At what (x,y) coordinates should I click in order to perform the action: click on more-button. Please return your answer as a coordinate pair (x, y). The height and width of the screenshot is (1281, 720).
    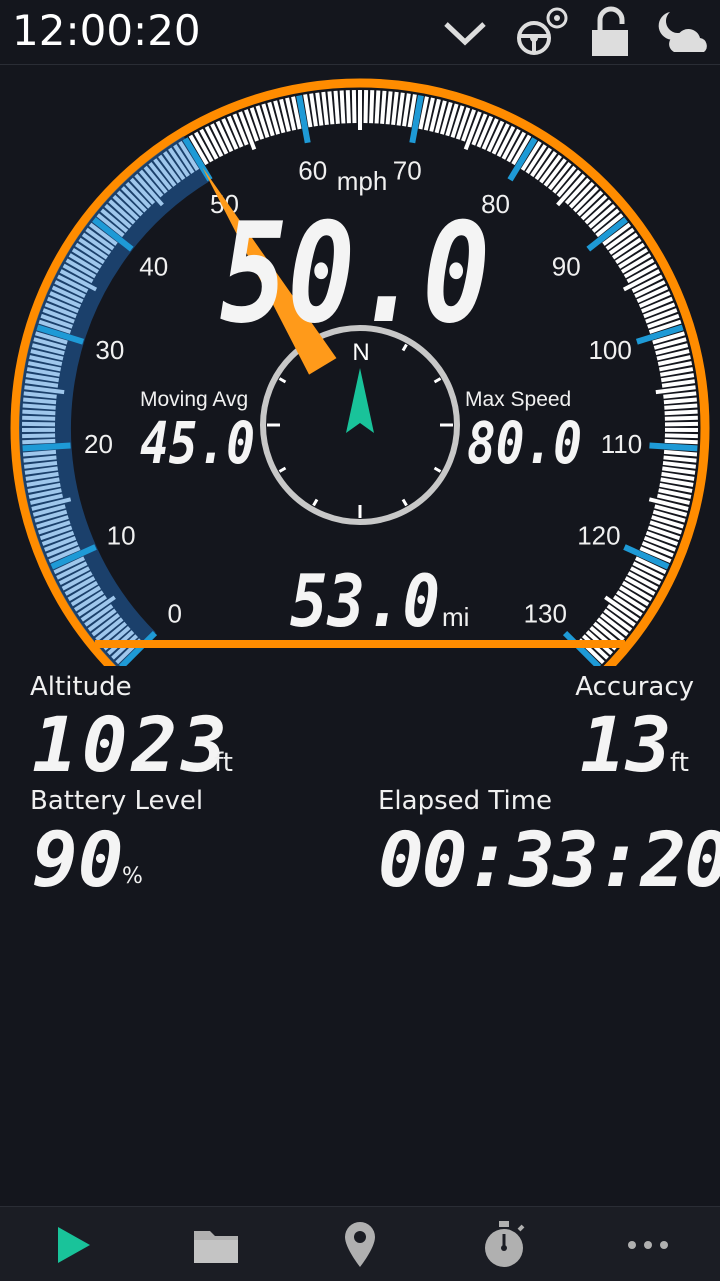
    Looking at the image, I should click on (648, 1245).